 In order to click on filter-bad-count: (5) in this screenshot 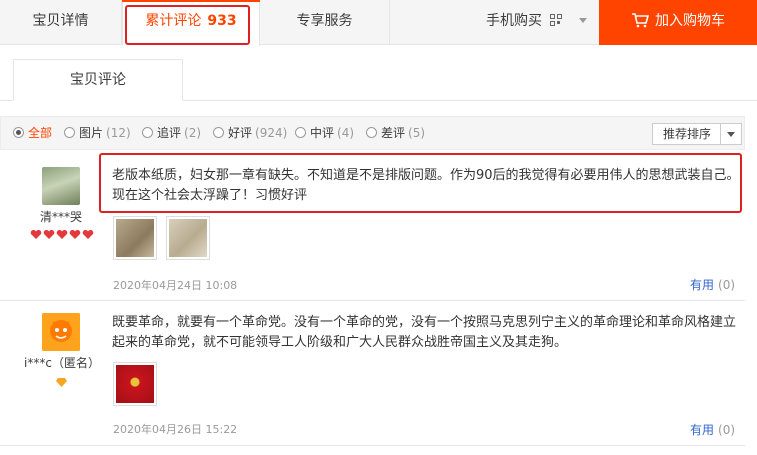, I will do `click(417, 133)`.